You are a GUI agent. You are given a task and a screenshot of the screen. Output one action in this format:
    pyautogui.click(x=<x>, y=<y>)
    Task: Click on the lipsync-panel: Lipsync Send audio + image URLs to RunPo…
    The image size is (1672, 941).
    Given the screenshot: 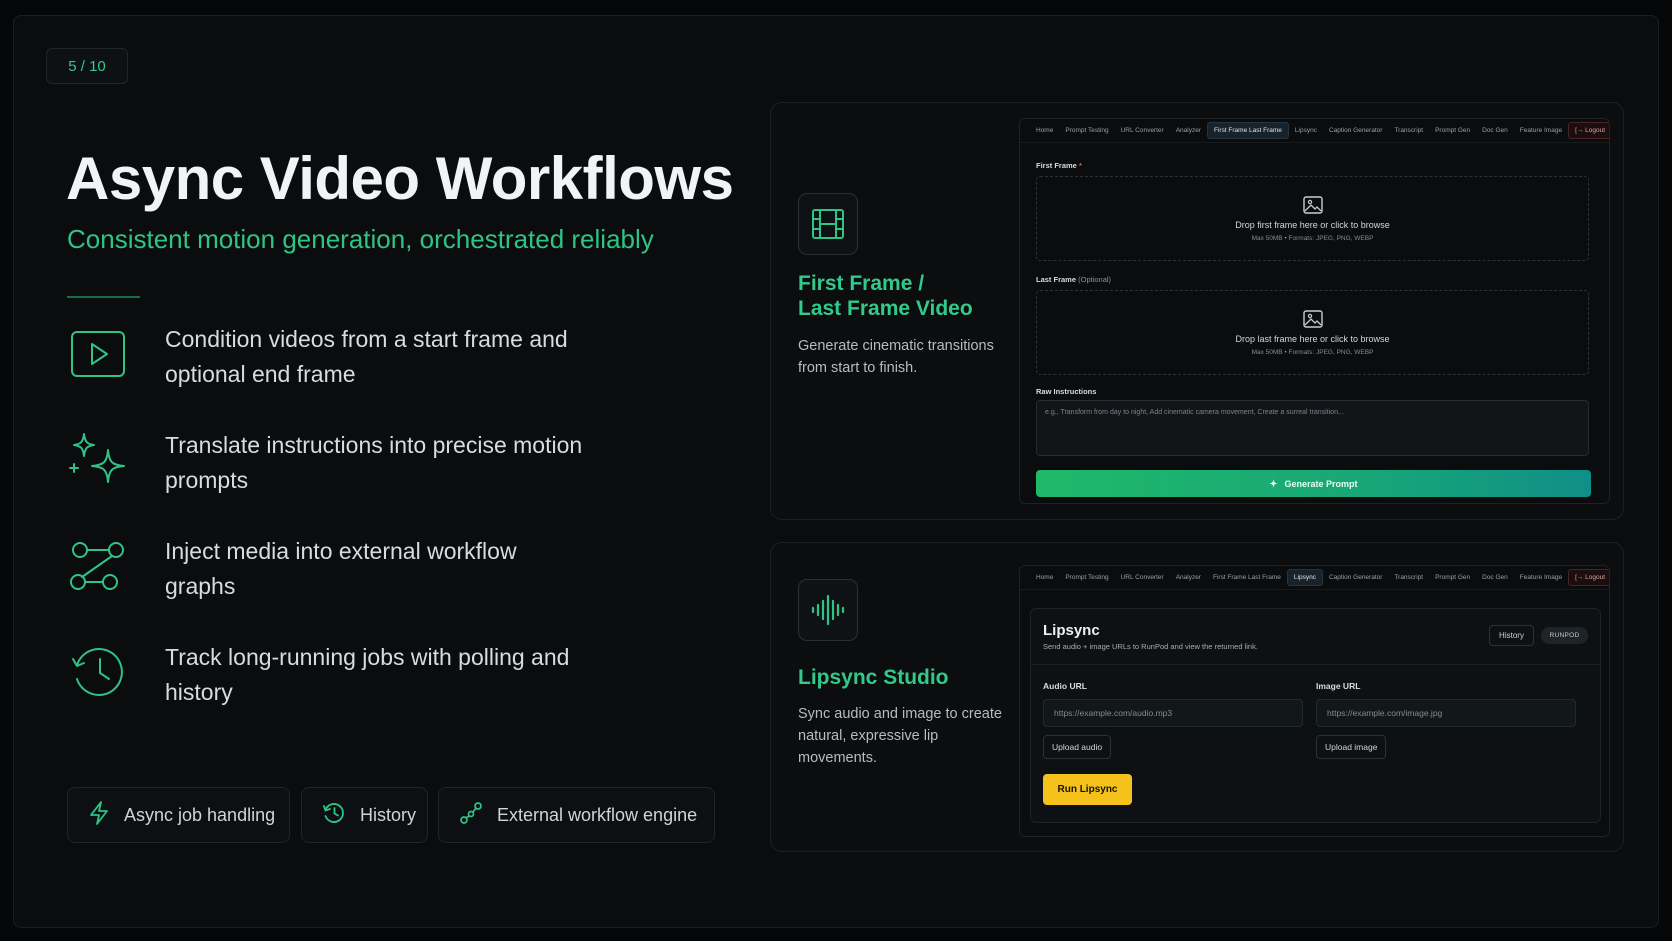 What is the action you would take?
    pyautogui.click(x=1315, y=715)
    